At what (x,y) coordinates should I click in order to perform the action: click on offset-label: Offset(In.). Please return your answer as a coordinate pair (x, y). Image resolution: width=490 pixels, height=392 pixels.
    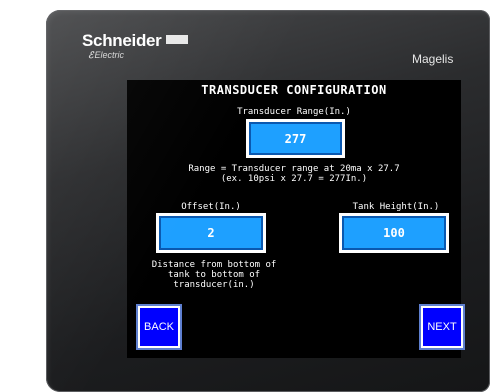
    Looking at the image, I should click on (211, 207).